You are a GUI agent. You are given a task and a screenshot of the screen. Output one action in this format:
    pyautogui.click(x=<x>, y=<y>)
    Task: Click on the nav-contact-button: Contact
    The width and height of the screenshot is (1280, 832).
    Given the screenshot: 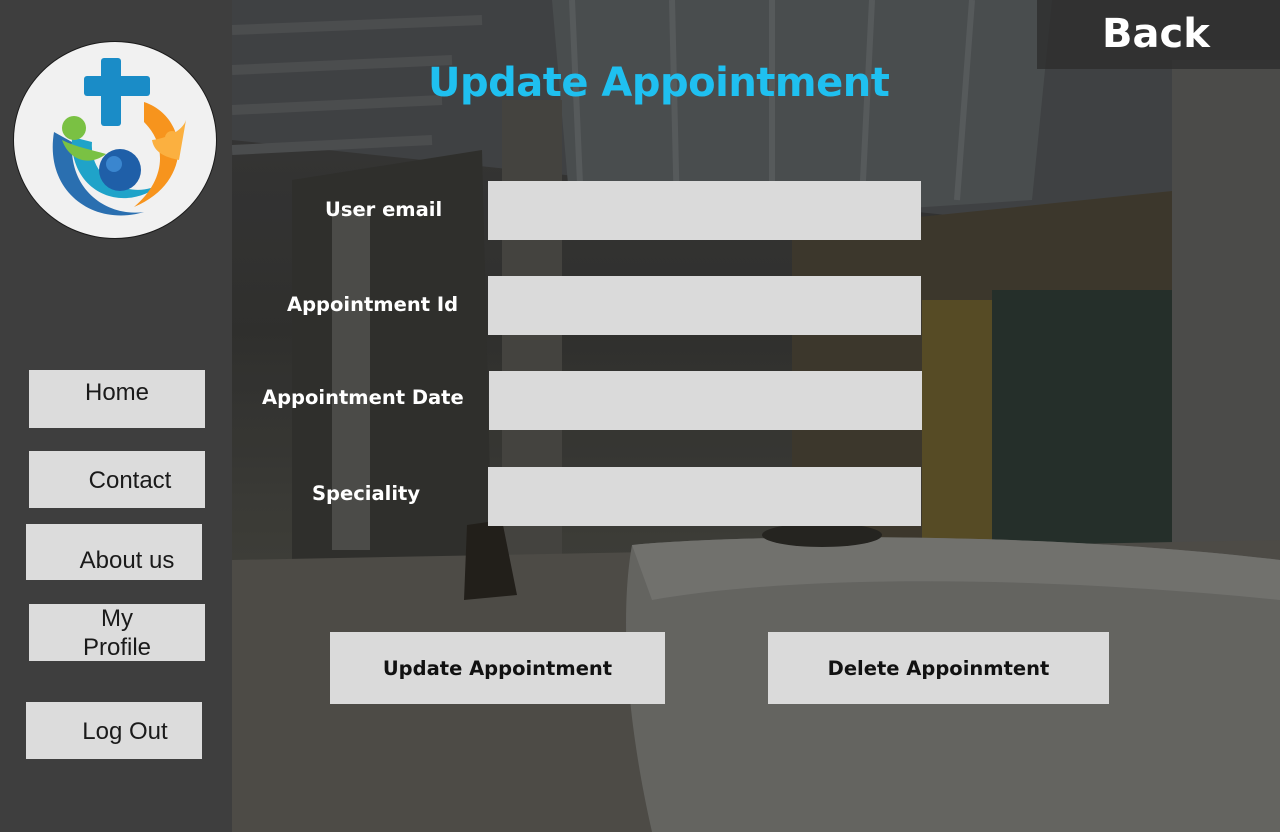 What is the action you would take?
    pyautogui.click(x=117, y=479)
    